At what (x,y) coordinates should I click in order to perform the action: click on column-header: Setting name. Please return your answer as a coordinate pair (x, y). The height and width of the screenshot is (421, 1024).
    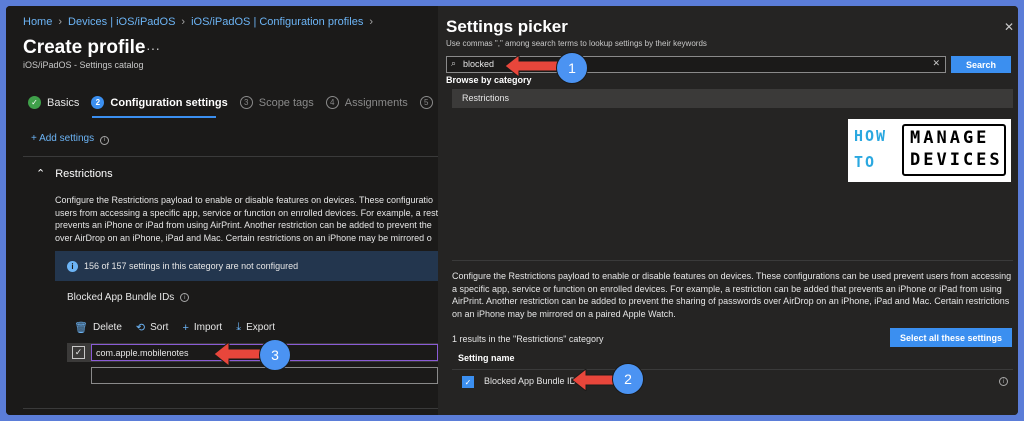
    Looking at the image, I should click on (486, 358).